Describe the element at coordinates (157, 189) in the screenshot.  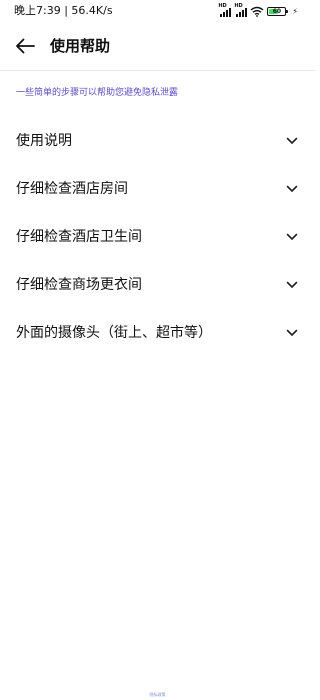
I see `help-item-hotel-room: 仔细检查酒店房间` at that location.